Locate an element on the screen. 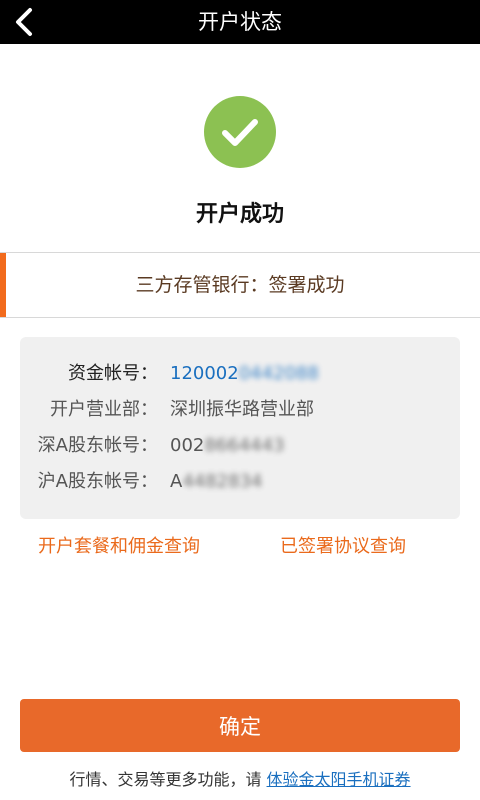 The width and height of the screenshot is (480, 800). sz-a-account-visible: 002 is located at coordinates (187, 445).